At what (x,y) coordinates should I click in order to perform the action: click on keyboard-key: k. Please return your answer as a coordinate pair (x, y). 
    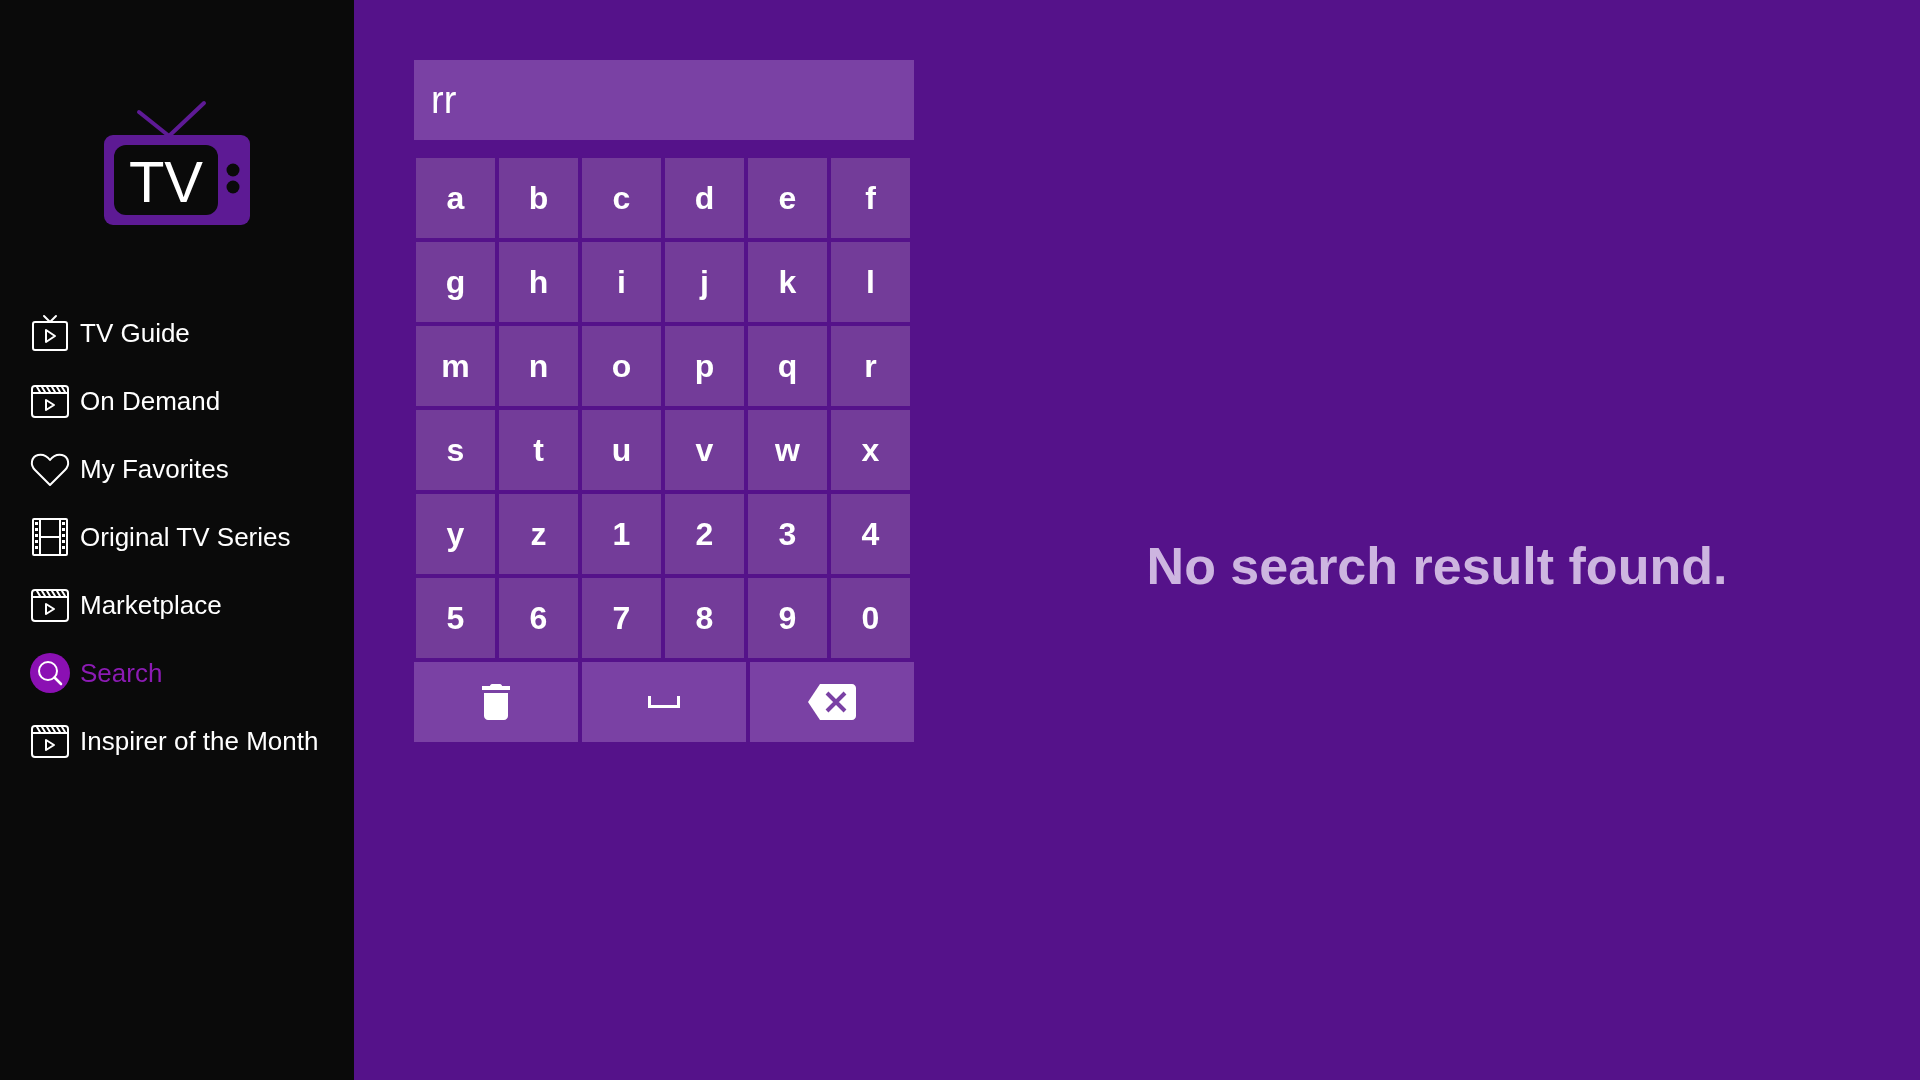
    Looking at the image, I should click on (787, 282).